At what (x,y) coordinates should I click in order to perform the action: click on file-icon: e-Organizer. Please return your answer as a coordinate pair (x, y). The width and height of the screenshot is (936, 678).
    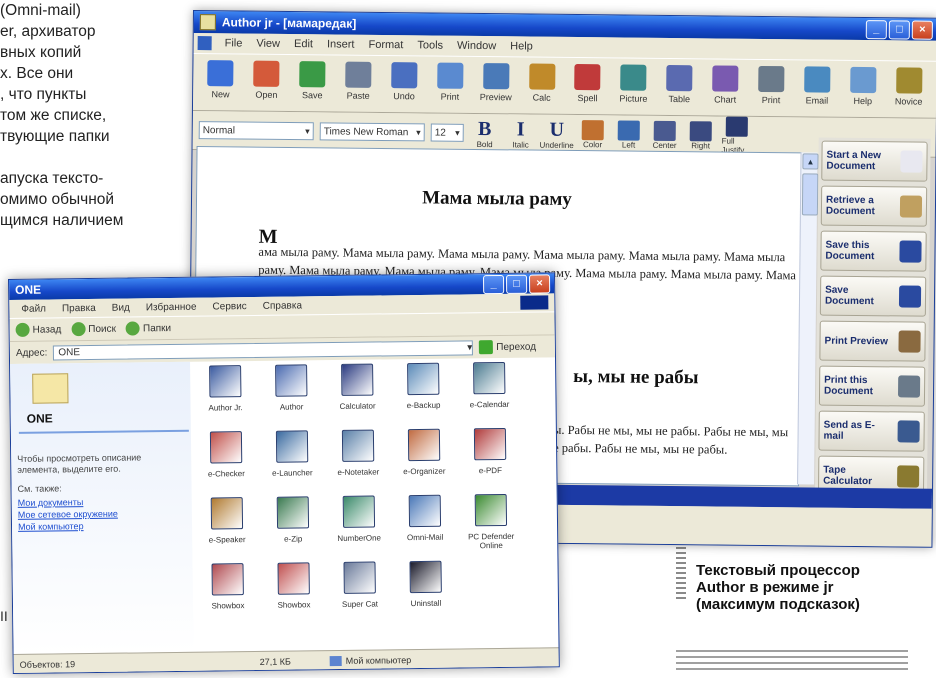
    Looking at the image, I should click on (424, 452).